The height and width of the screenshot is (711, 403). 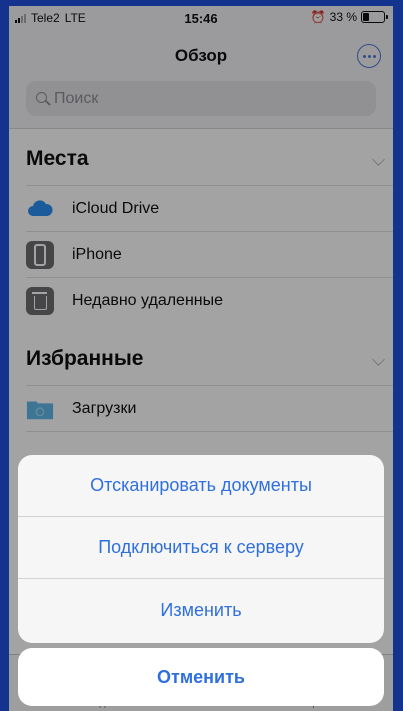 I want to click on edit-button: Изменить, so click(x=201, y=610).